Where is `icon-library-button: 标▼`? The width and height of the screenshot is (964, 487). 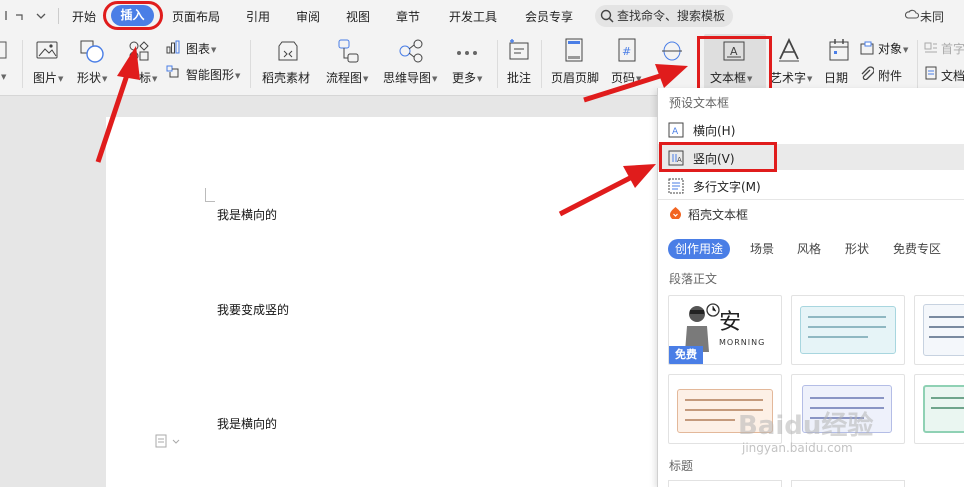
icon-library-button: 标▼ is located at coordinates (148, 77).